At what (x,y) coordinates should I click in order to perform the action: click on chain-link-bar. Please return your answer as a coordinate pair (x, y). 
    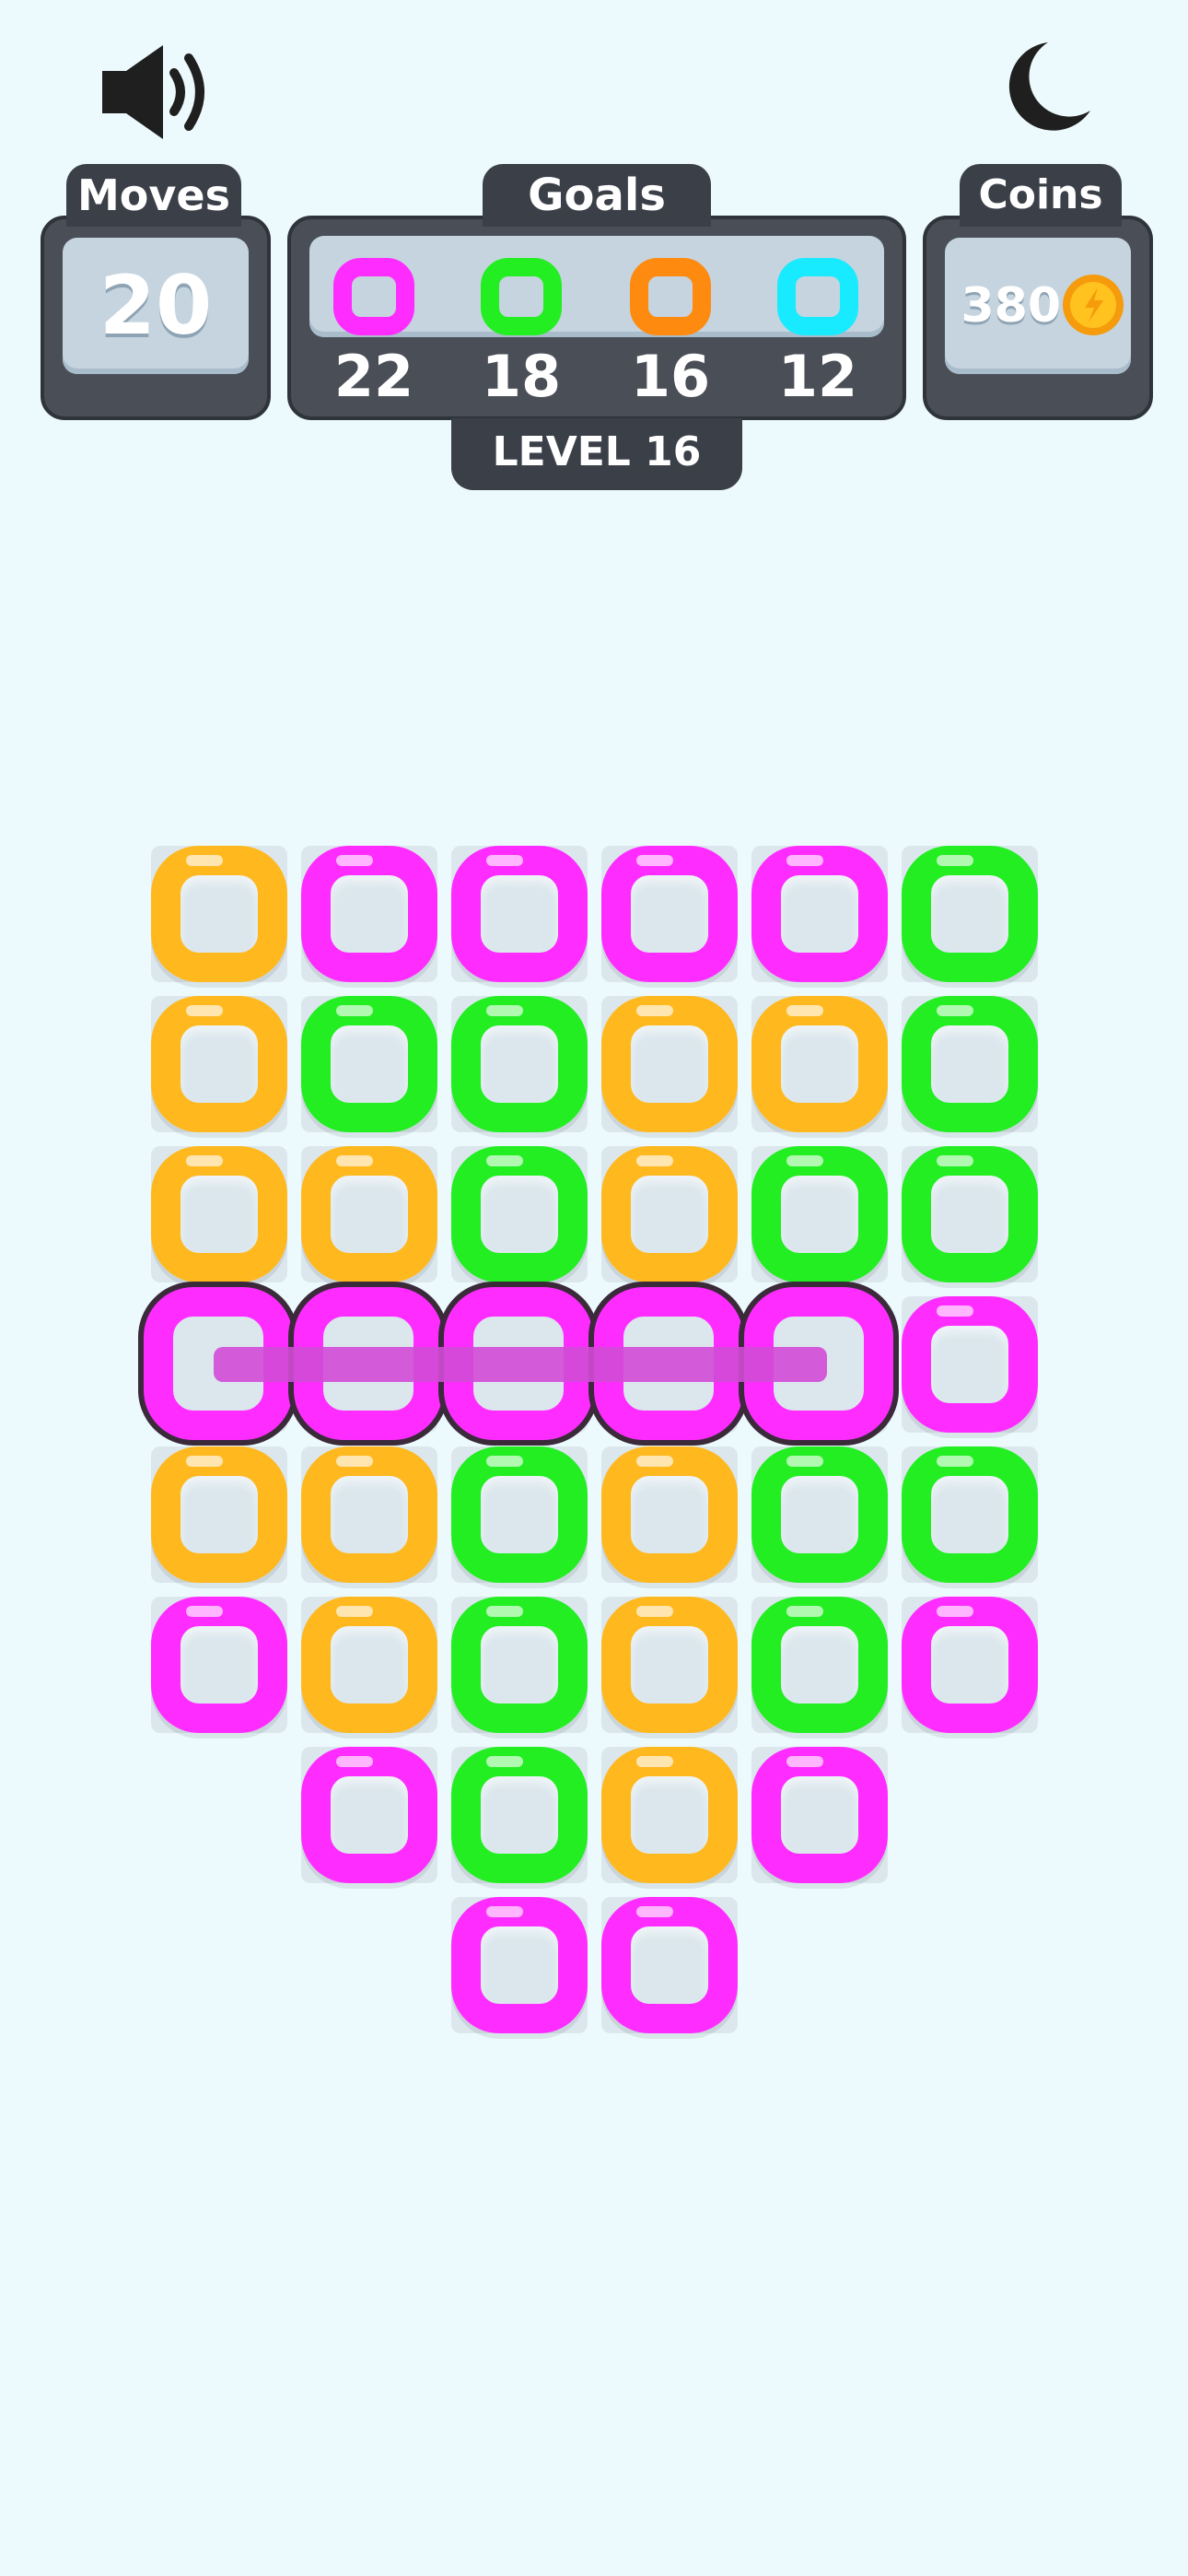
    Looking at the image, I should click on (521, 1364).